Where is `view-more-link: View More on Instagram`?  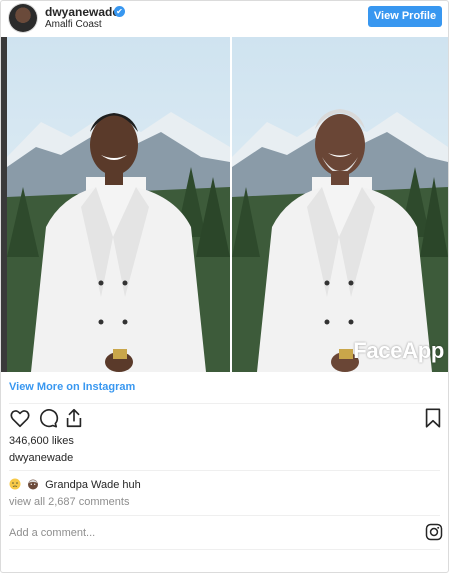
view-more-link: View More on Instagram is located at coordinates (72, 387).